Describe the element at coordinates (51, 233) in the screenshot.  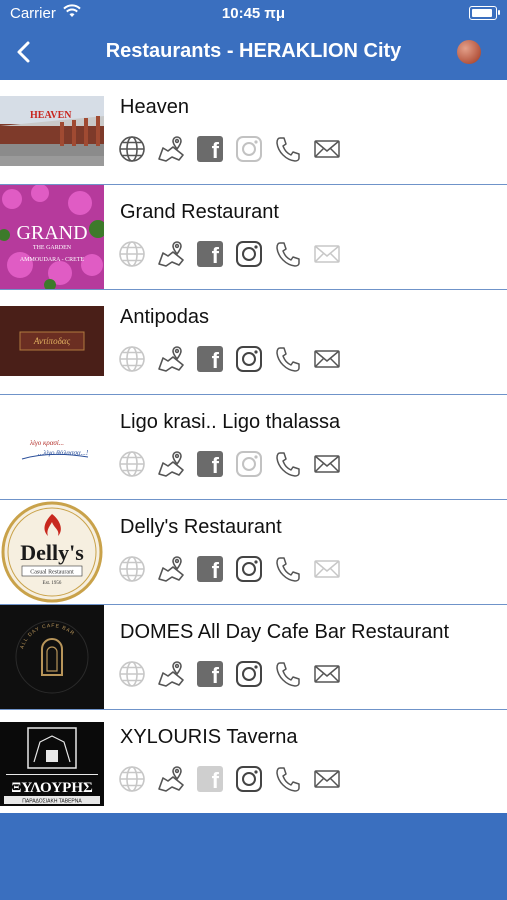
I see `grand-logo-text: GRAND` at that location.